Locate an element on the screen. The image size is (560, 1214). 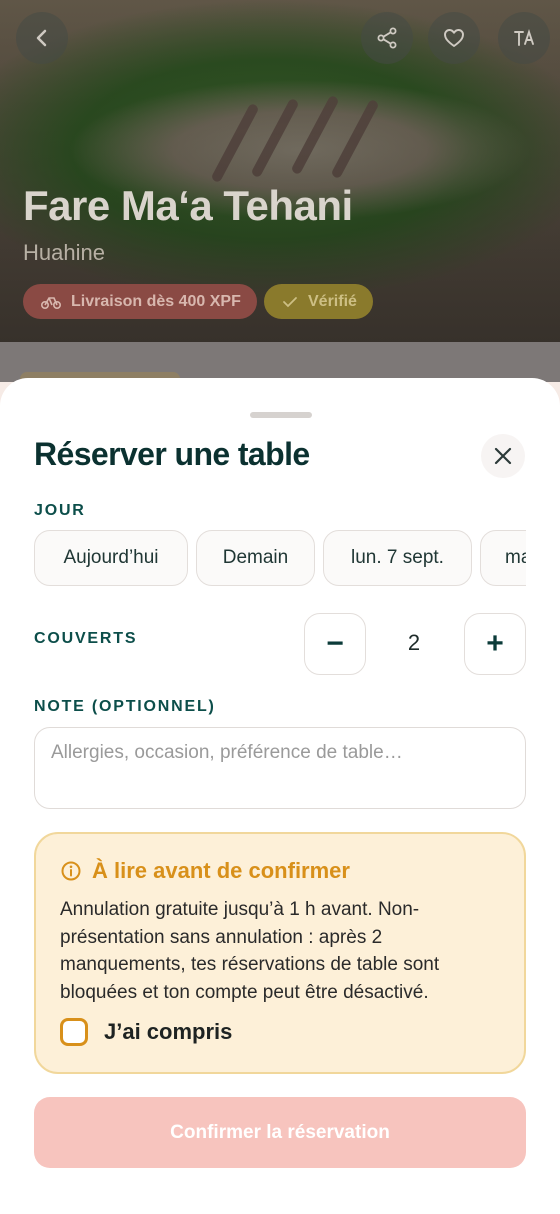
share-button is located at coordinates (387, 38).